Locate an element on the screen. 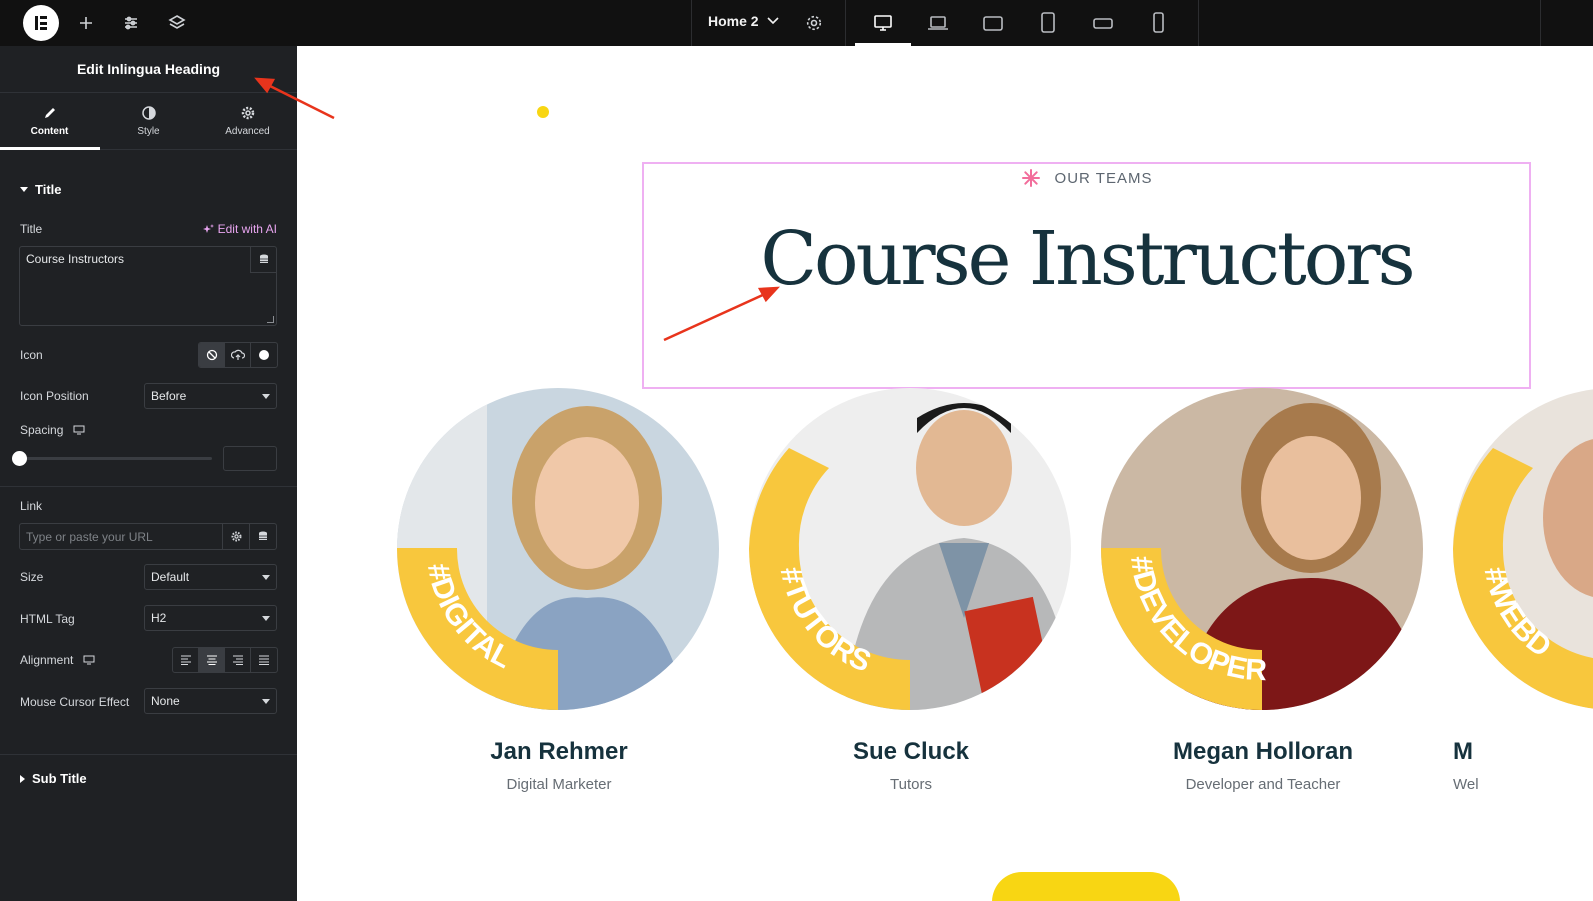 This screenshot has width=1593, height=901. spacing-slider-handle is located at coordinates (19, 458).